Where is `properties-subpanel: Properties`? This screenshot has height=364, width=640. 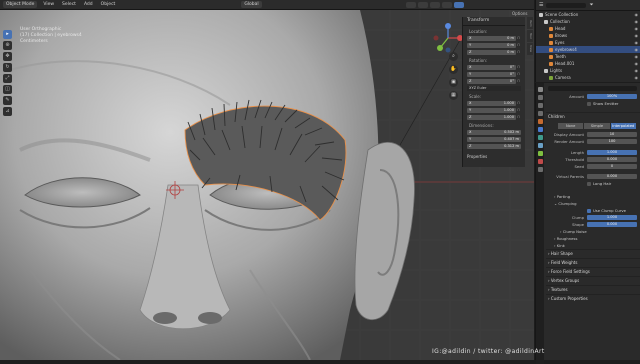 properties-subpanel: Properties is located at coordinates (494, 156).